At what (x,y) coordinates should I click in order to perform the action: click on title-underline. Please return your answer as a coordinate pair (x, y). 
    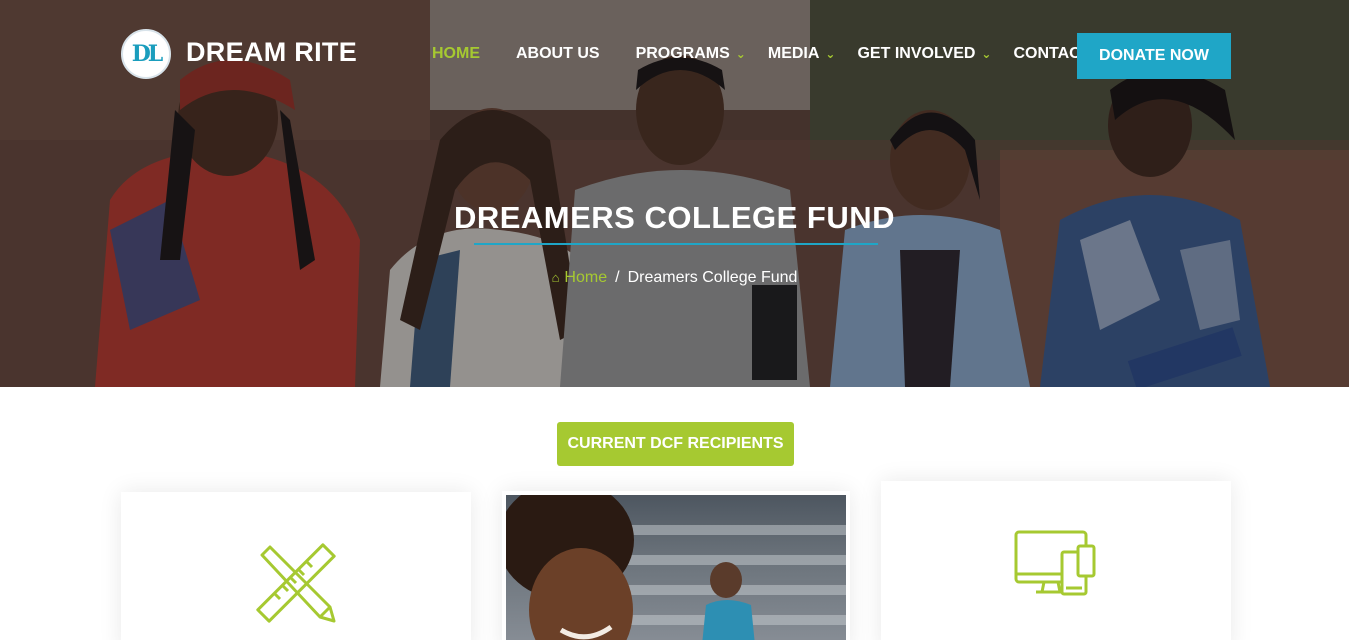
    Looking at the image, I should click on (676, 244).